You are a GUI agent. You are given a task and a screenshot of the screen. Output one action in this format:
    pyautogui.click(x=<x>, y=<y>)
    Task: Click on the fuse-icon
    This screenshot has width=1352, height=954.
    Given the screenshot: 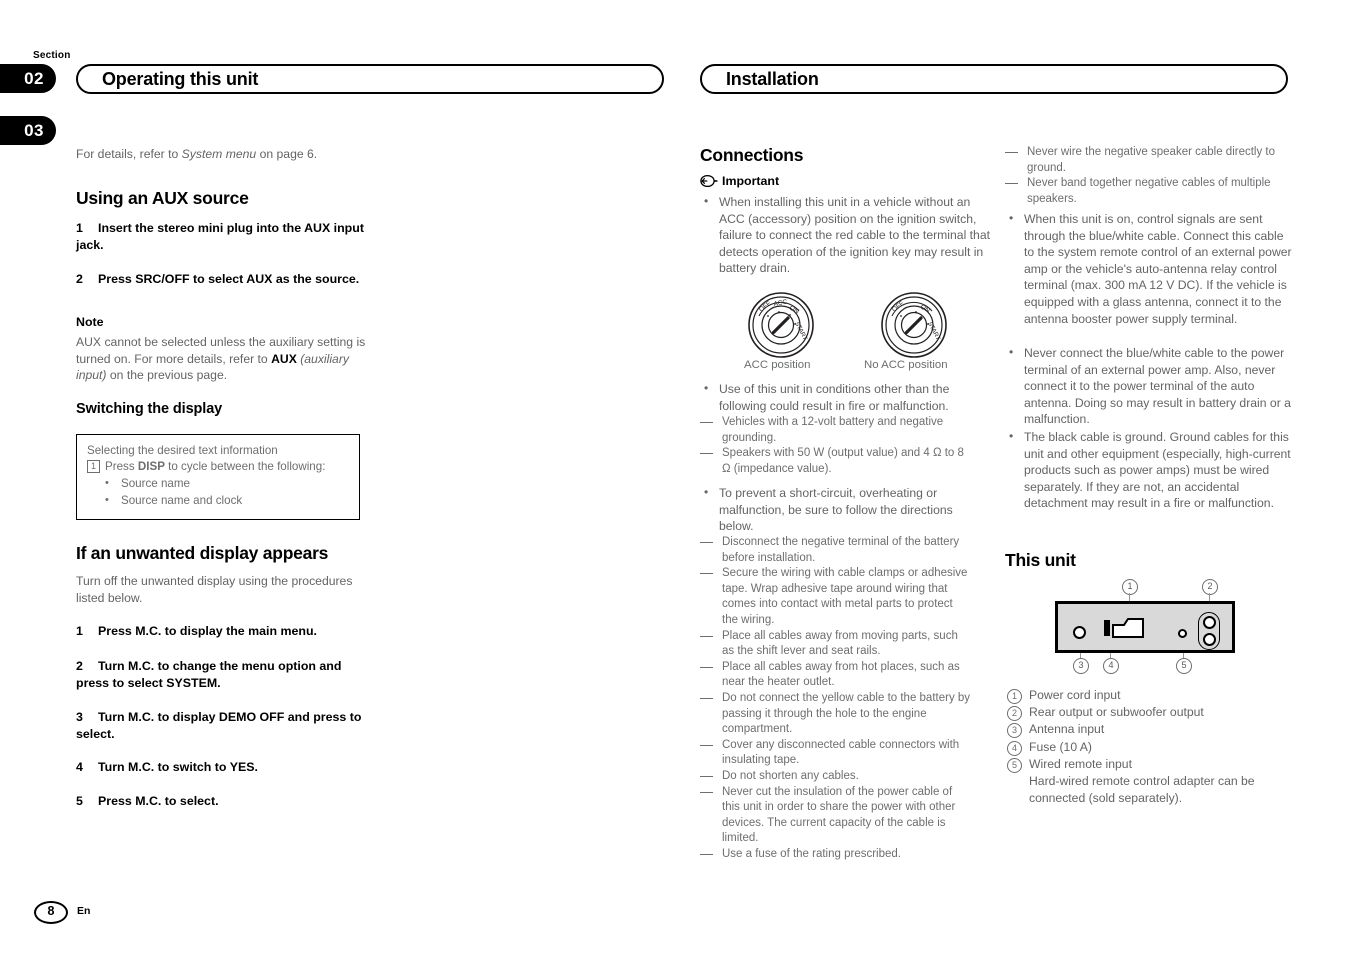 What is the action you would take?
    pyautogui.click(x=1107, y=628)
    